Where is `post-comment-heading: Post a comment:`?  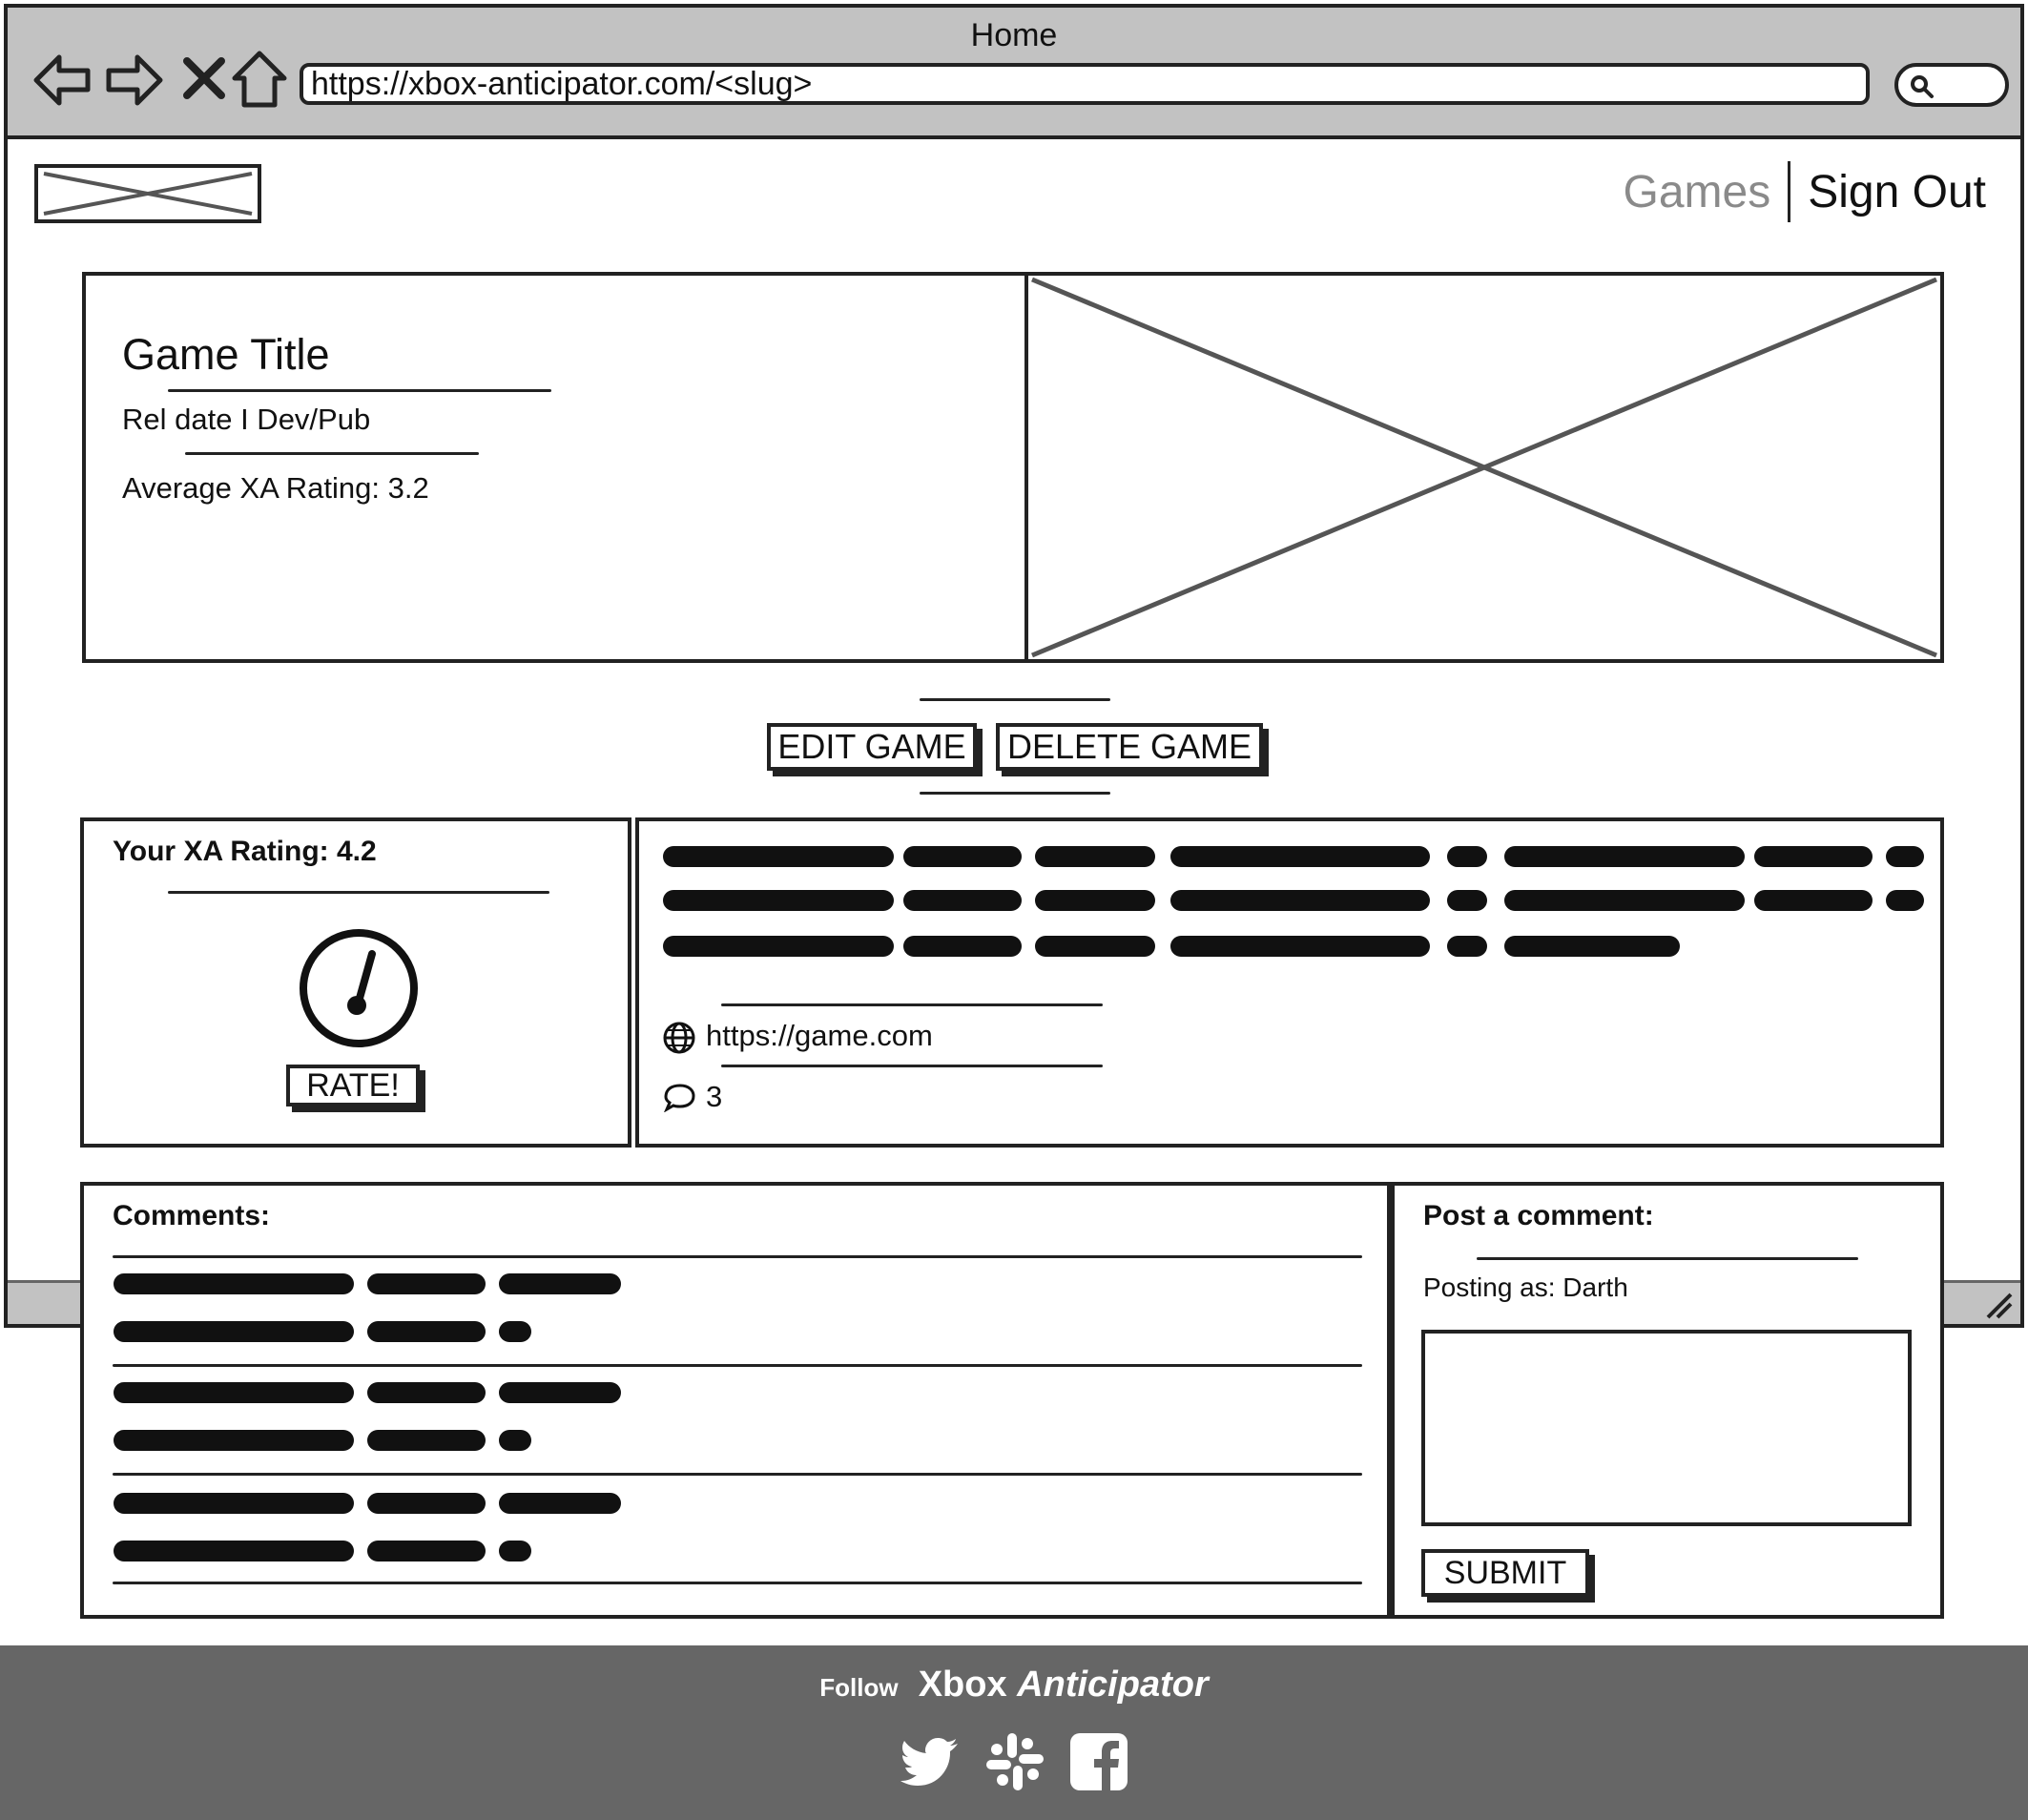
post-comment-heading: Post a comment: is located at coordinates (1538, 1215).